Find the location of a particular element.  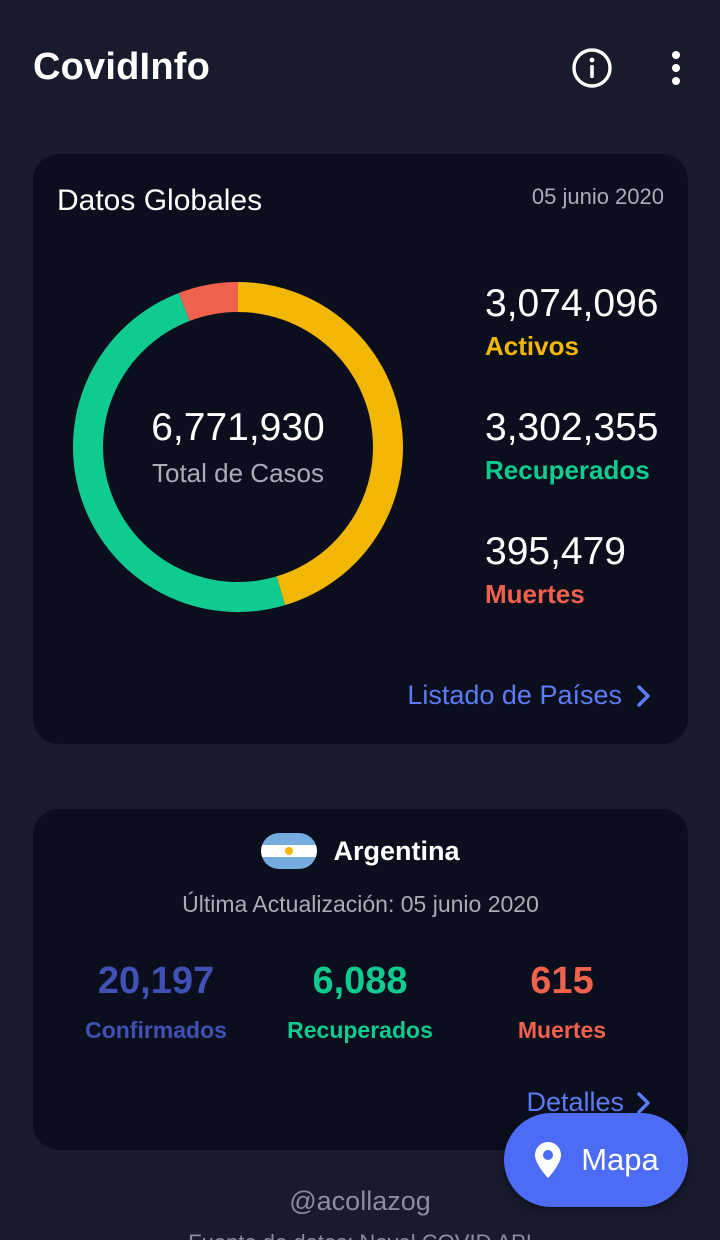

stat-label: Activos is located at coordinates (532, 346).